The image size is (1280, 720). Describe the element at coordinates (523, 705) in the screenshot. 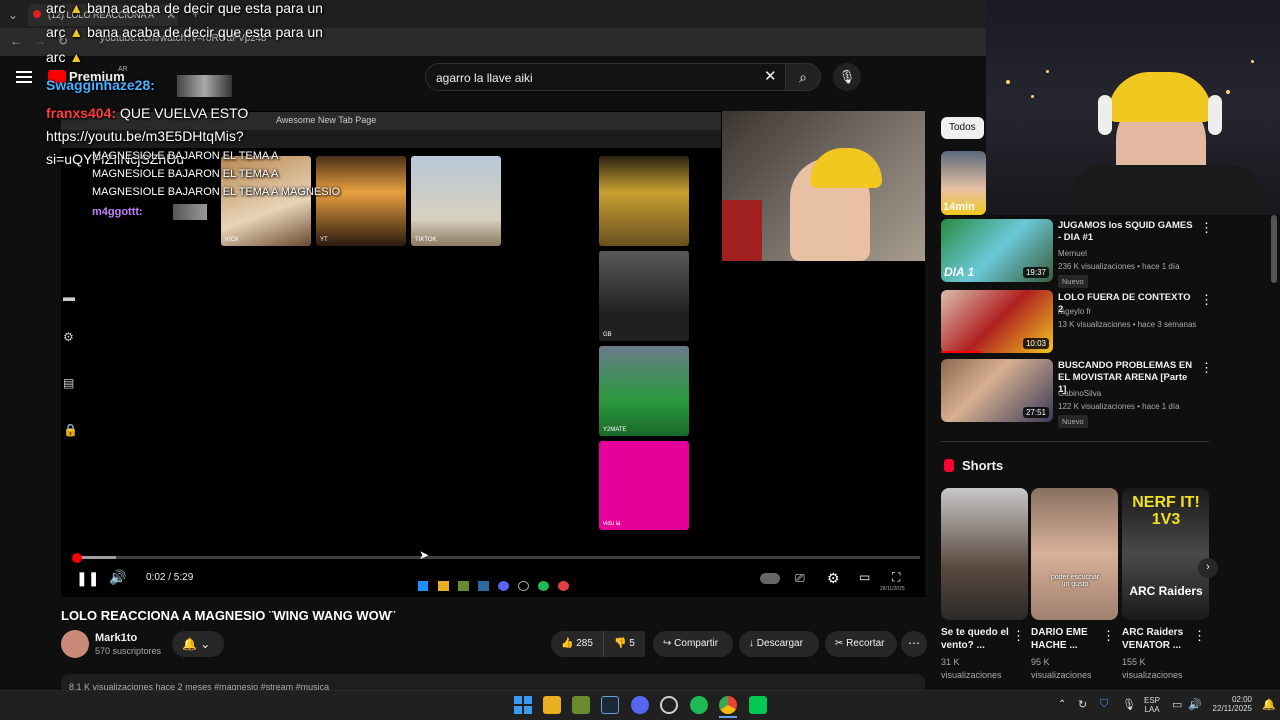

I see `start-button` at that location.